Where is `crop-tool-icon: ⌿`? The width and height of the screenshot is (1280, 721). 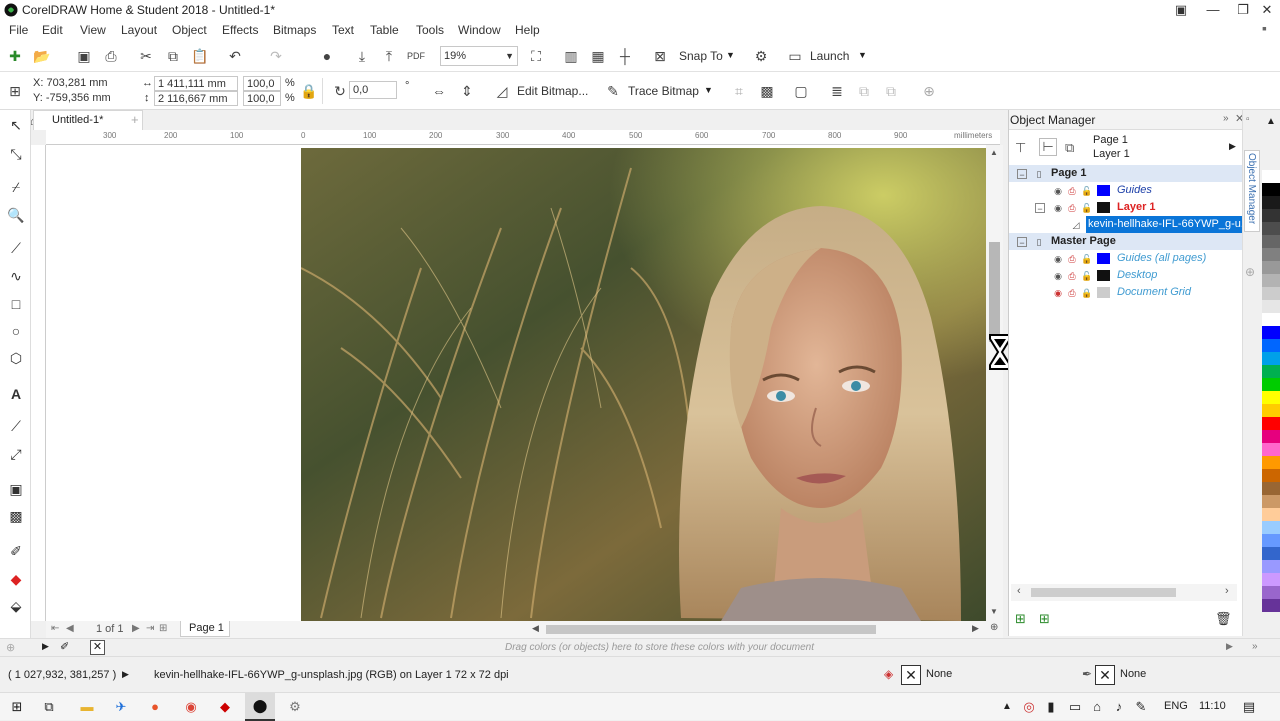
crop-tool-icon: ⌿ is located at coordinates (16, 187).